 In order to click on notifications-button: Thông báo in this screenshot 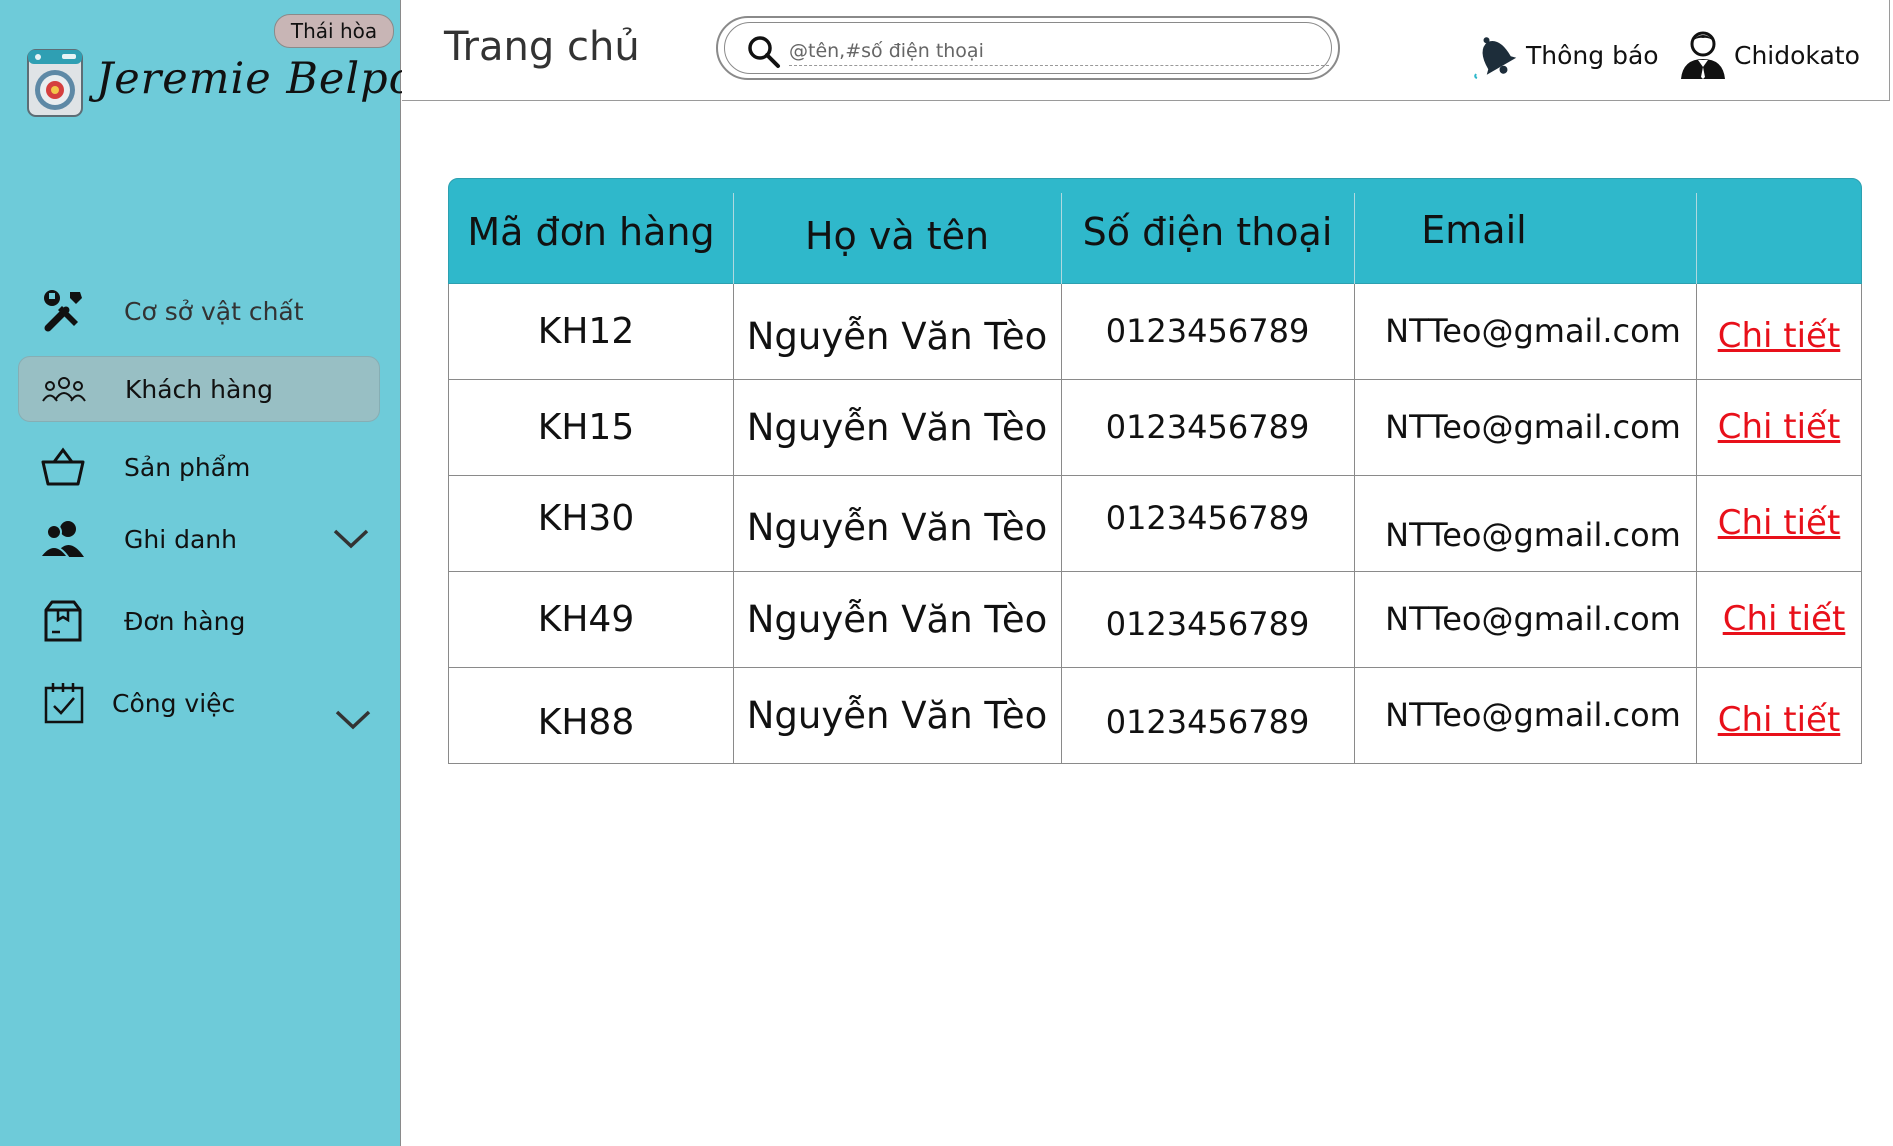, I will do `click(1564, 55)`.